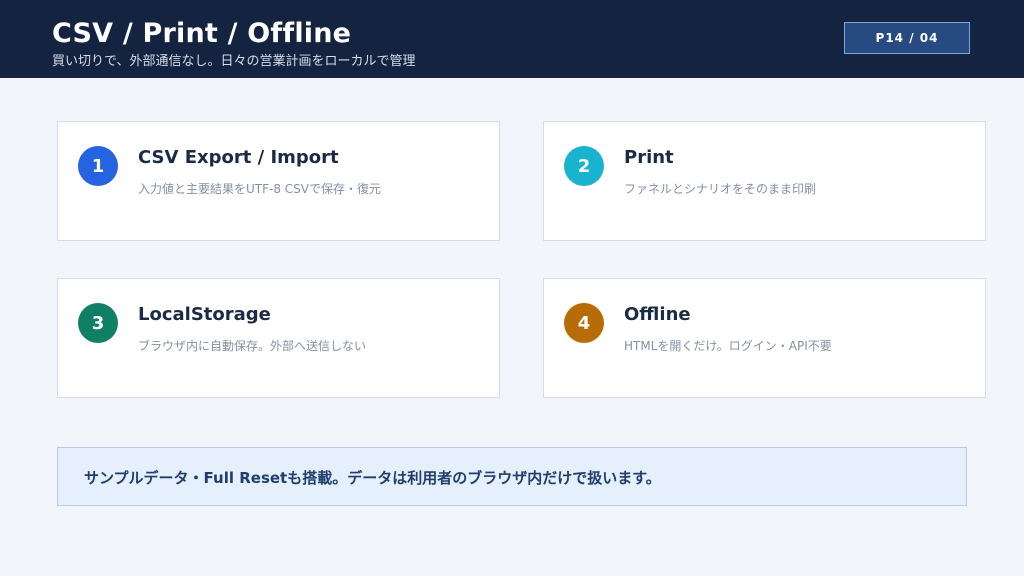 This screenshot has height=576, width=1024. Describe the element at coordinates (98, 323) in the screenshot. I see `step-number-badge: 3` at that location.